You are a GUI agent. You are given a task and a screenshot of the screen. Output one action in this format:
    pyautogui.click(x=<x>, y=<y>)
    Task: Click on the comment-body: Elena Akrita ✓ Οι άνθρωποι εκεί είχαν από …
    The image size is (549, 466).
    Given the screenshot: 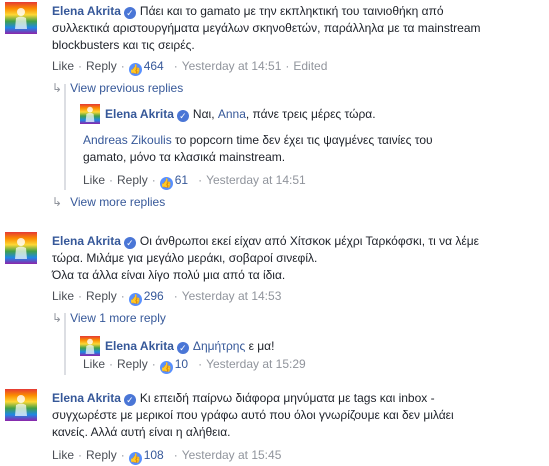 What is the action you would take?
    pyautogui.click(x=297, y=258)
    